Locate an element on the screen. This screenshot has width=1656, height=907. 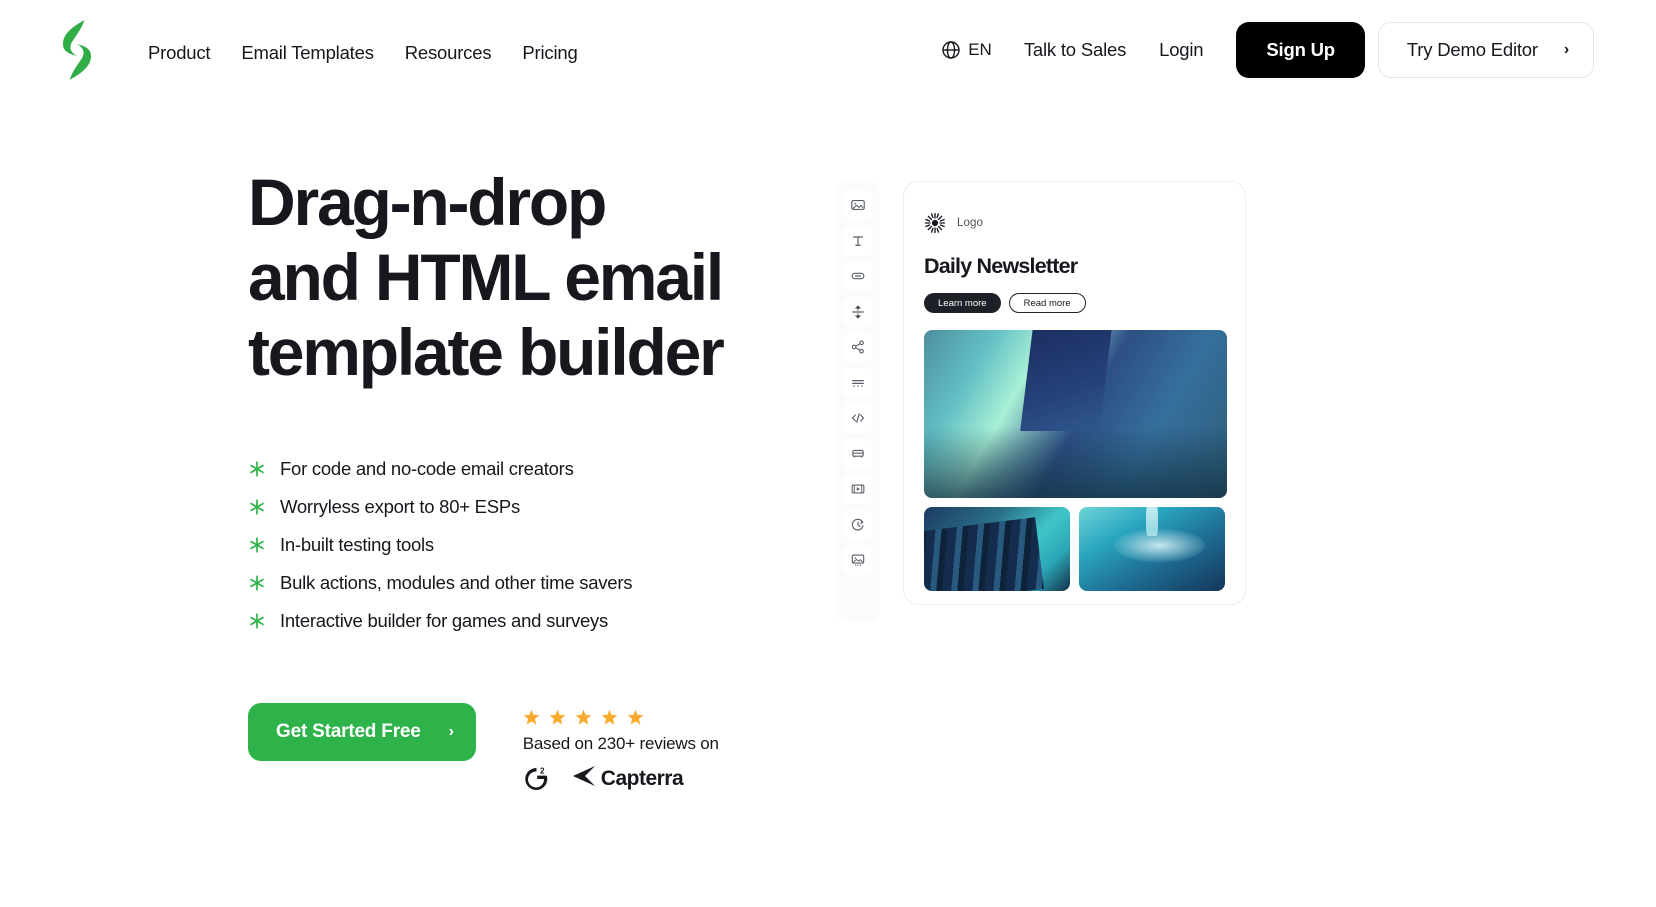
banner-tool is located at coordinates (858, 453).